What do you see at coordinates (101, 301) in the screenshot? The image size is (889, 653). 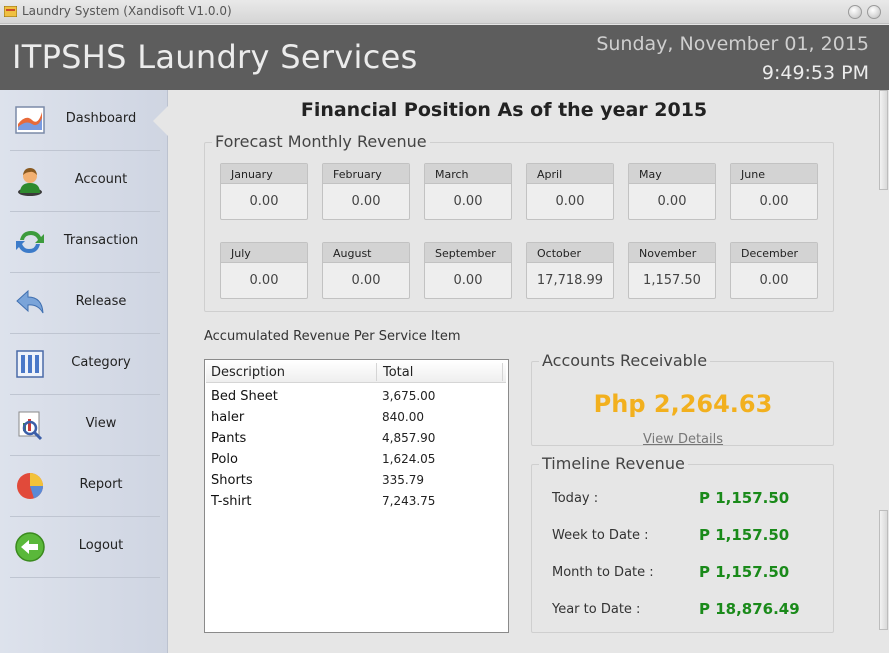 I see `sidebar-item-label: Release` at bounding box center [101, 301].